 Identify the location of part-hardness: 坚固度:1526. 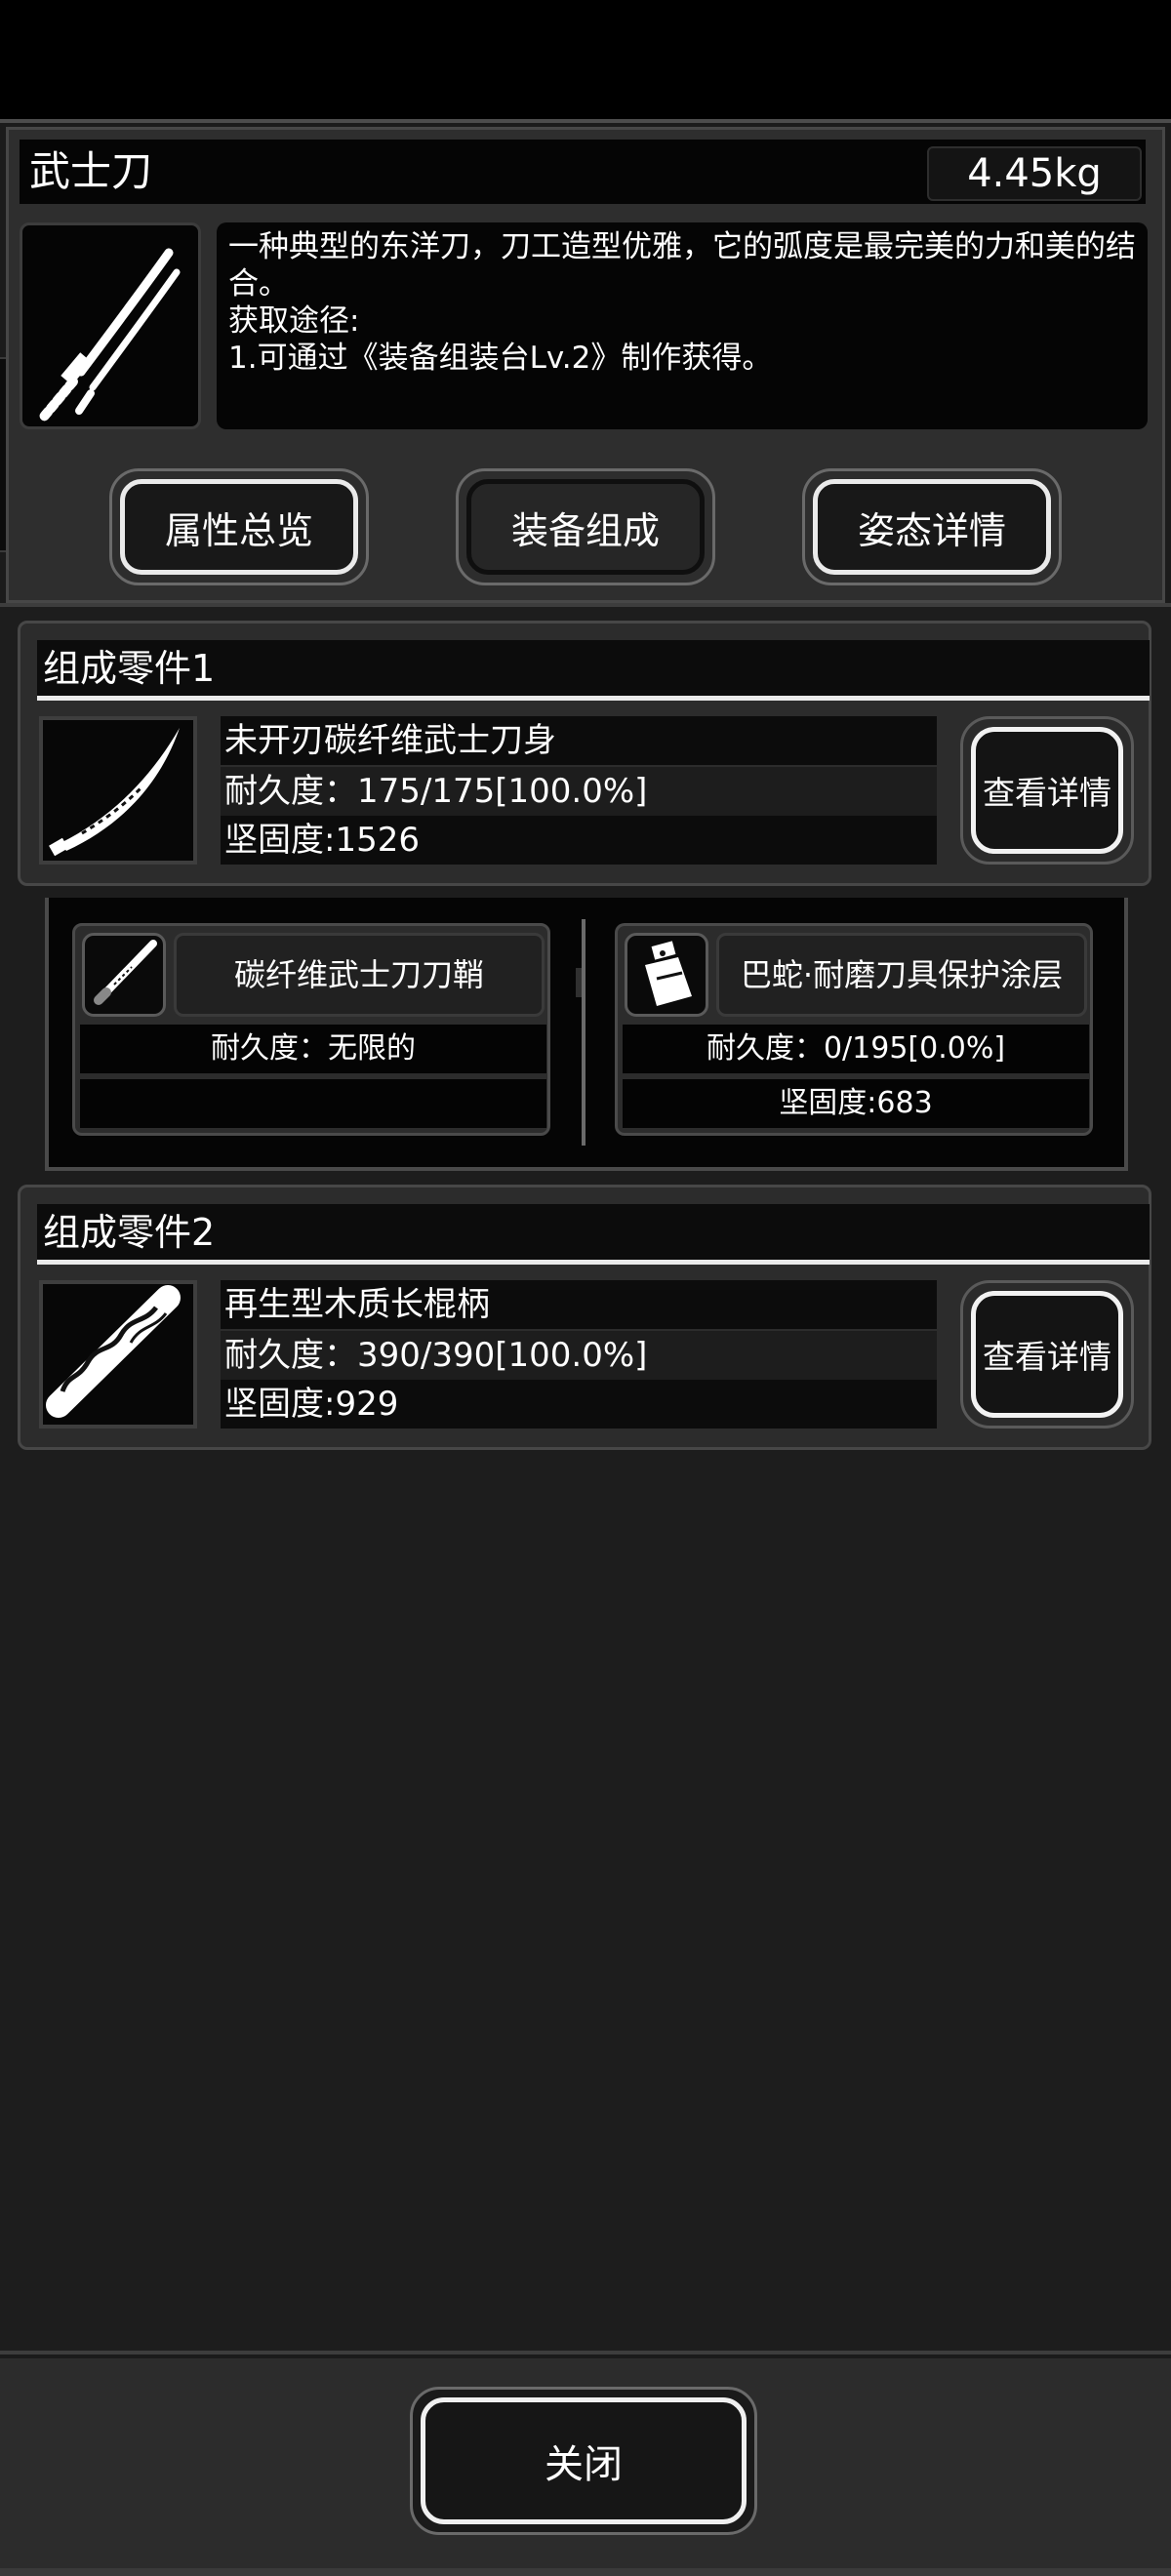
(579, 840).